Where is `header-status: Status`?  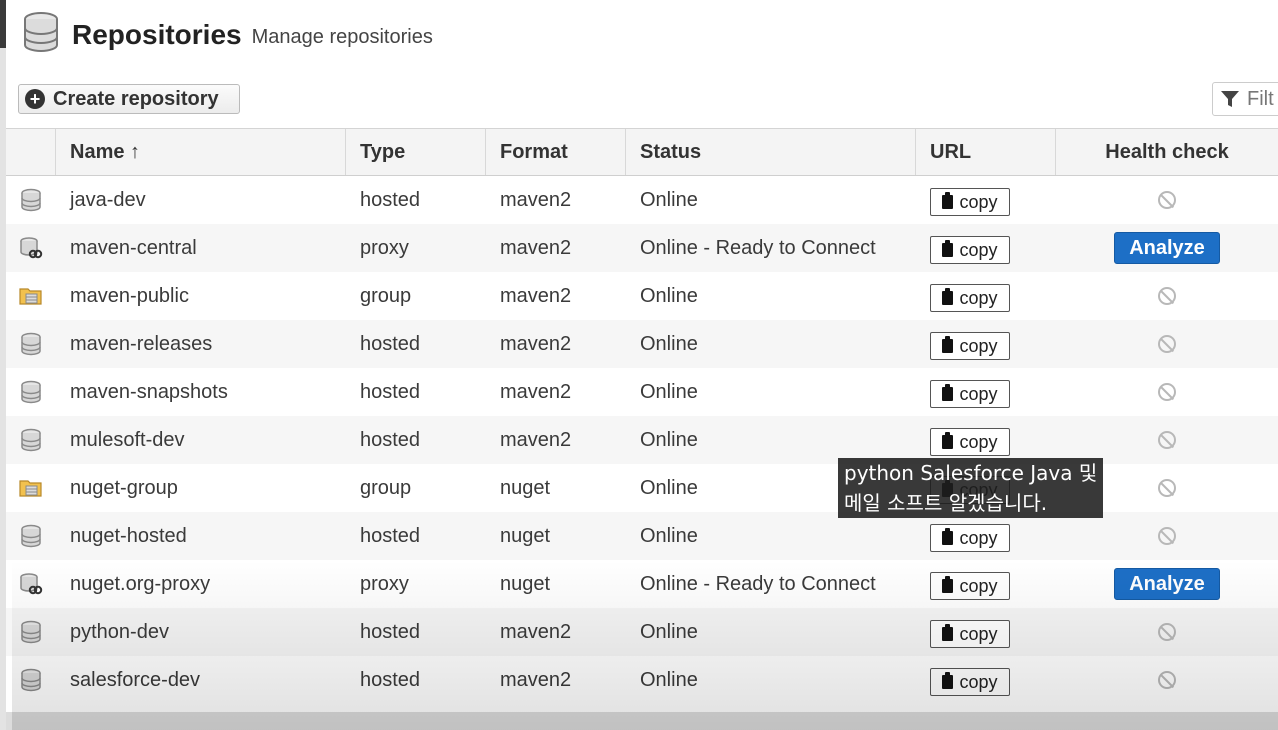
header-status: Status is located at coordinates (771, 152).